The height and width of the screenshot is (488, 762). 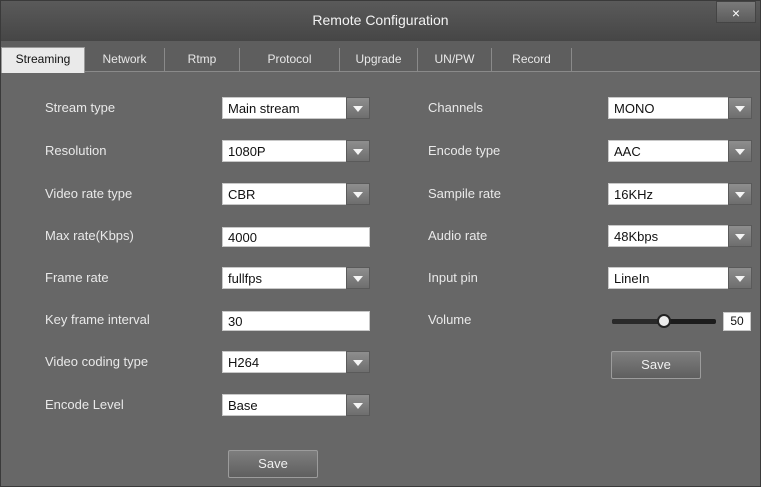 I want to click on key-frame-interval-input: 30, so click(x=296, y=321).